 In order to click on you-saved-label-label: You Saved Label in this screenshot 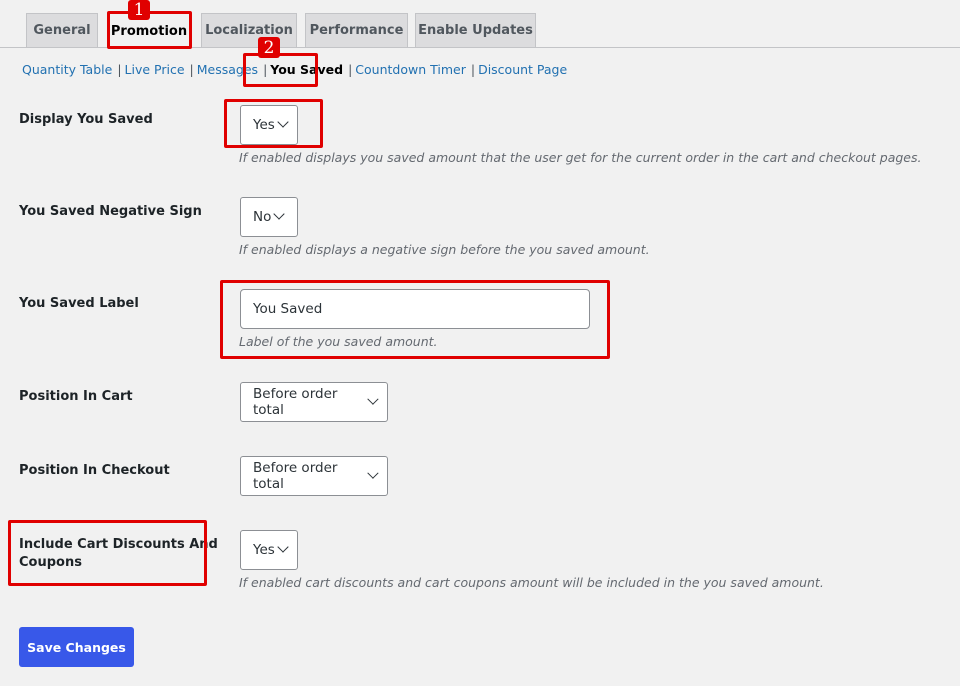, I will do `click(79, 303)`.